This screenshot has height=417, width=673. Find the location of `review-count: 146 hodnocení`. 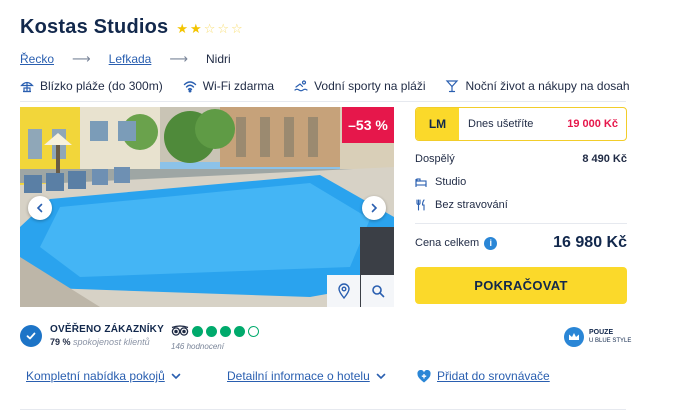

review-count: 146 hodnocení is located at coordinates (197, 346).